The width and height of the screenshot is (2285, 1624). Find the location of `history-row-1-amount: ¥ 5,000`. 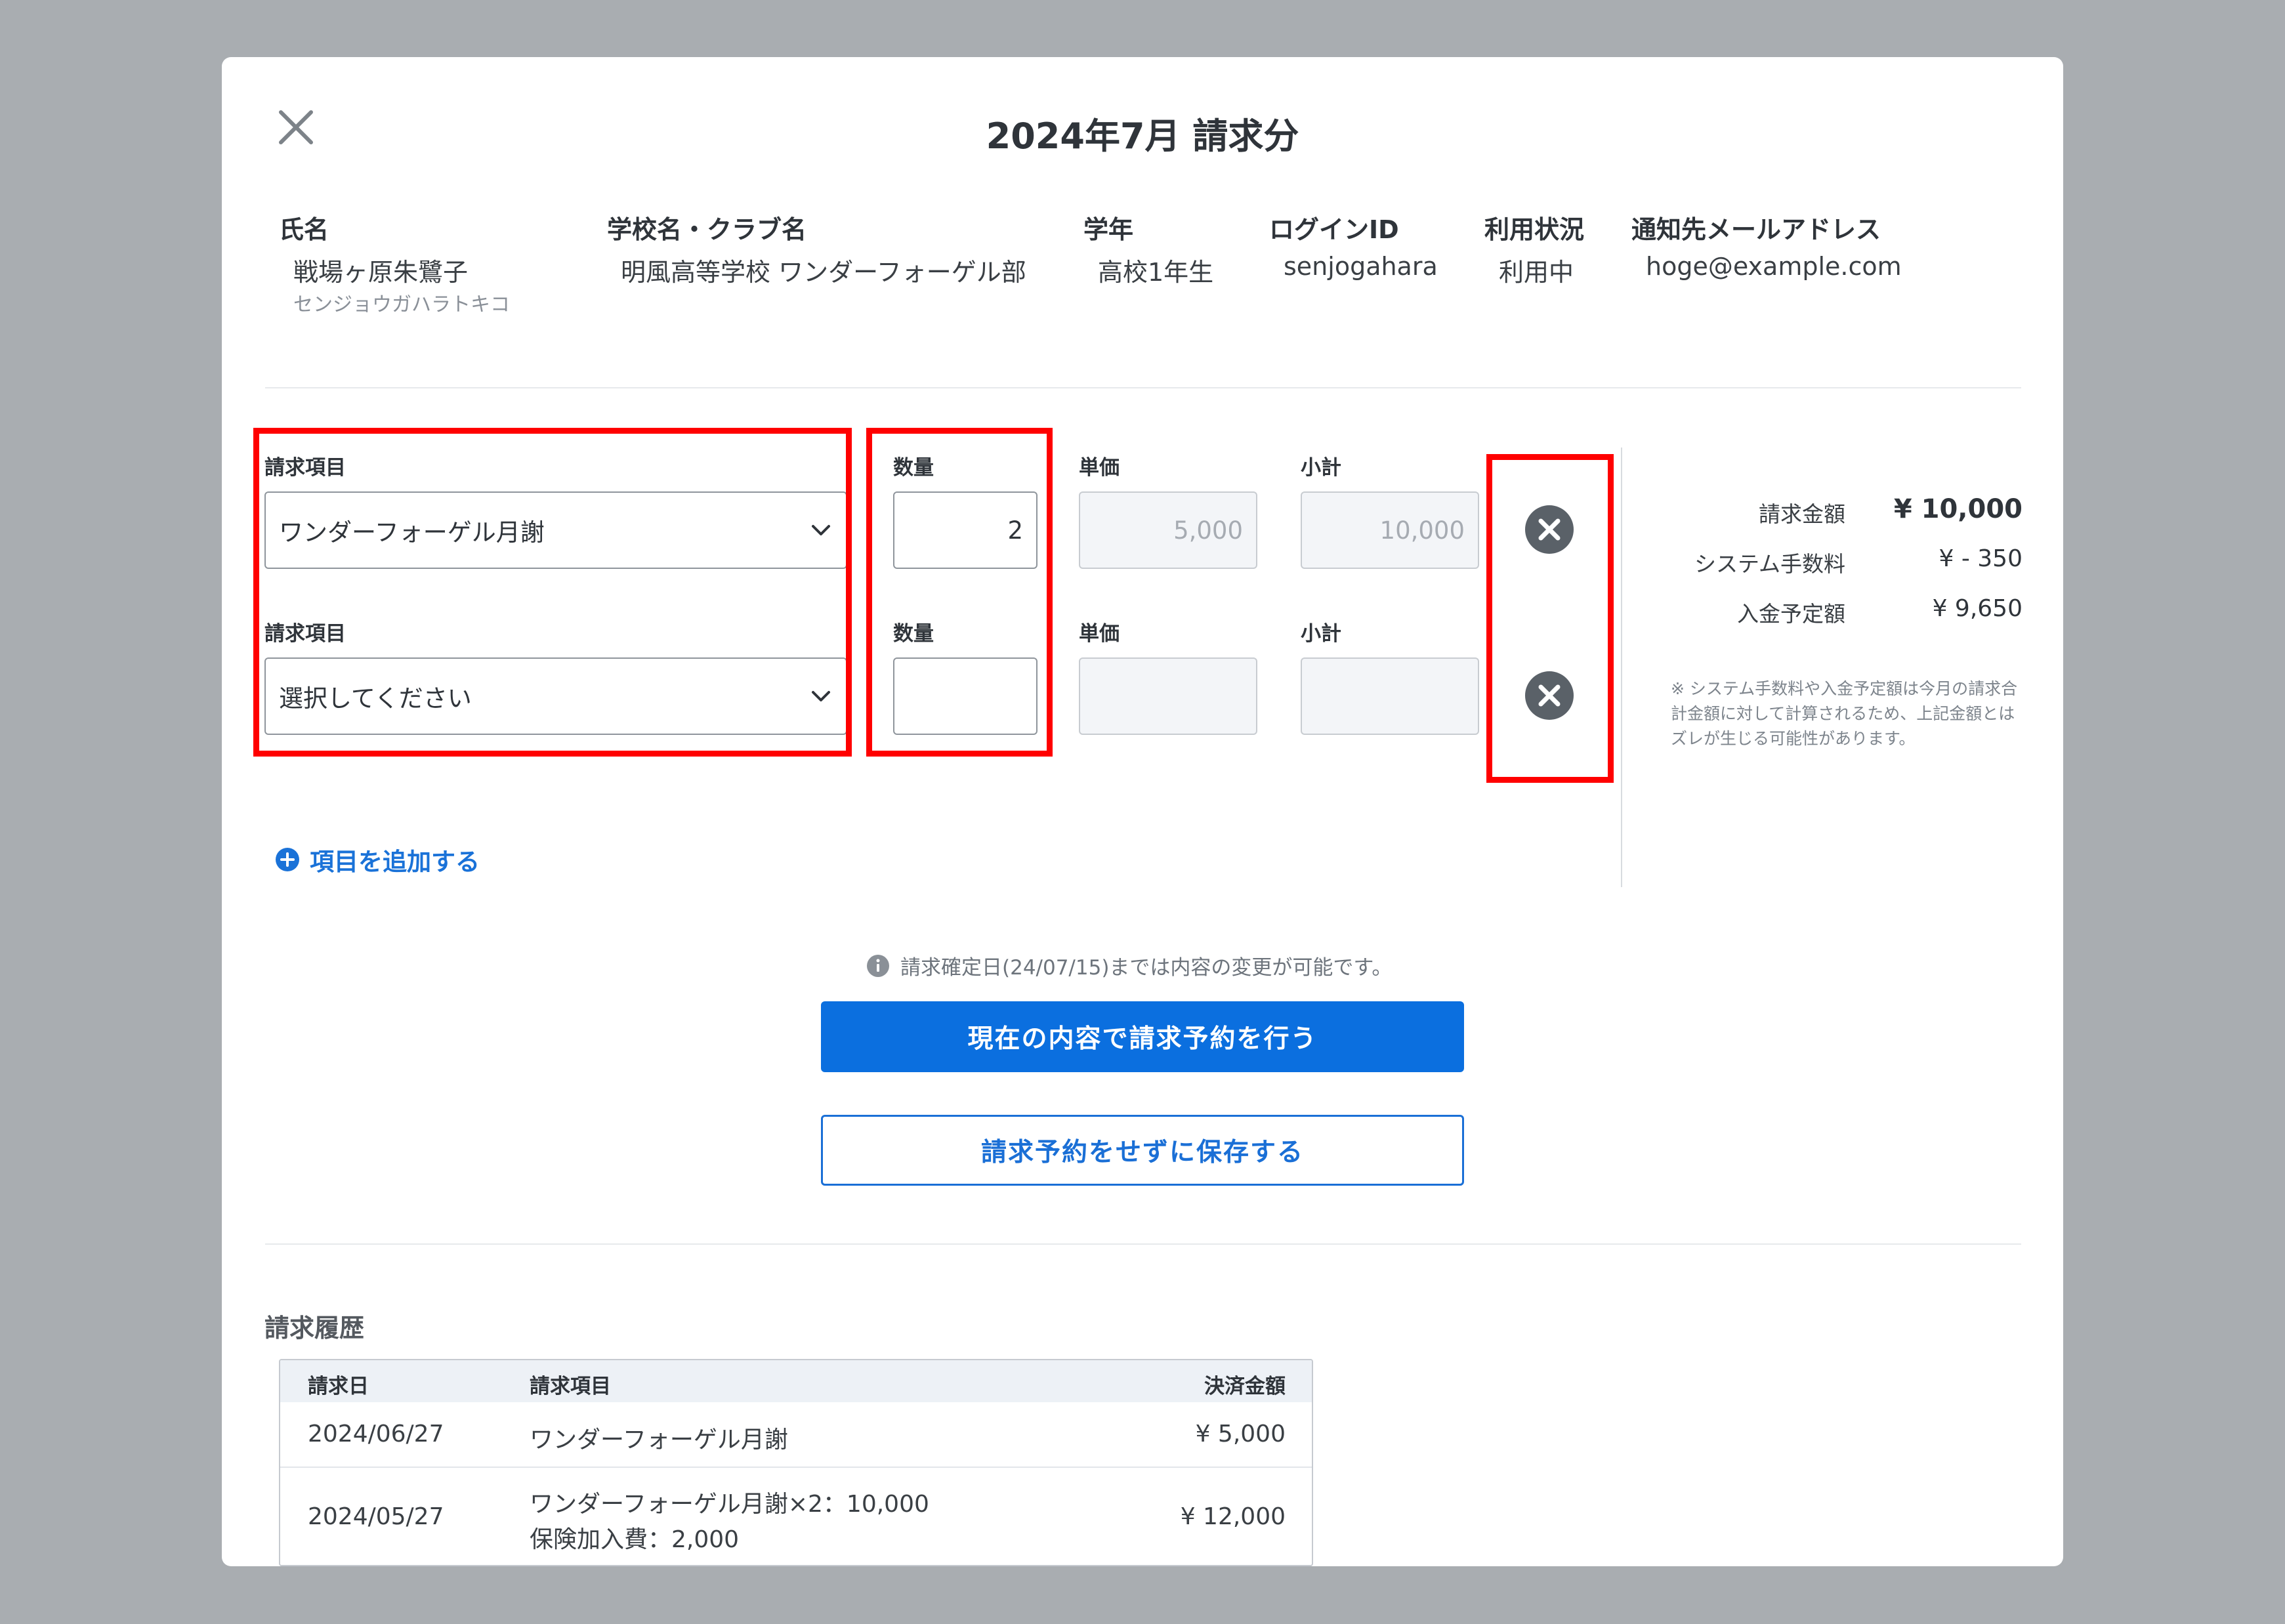

history-row-1-amount: ¥ 5,000 is located at coordinates (1240, 1434).